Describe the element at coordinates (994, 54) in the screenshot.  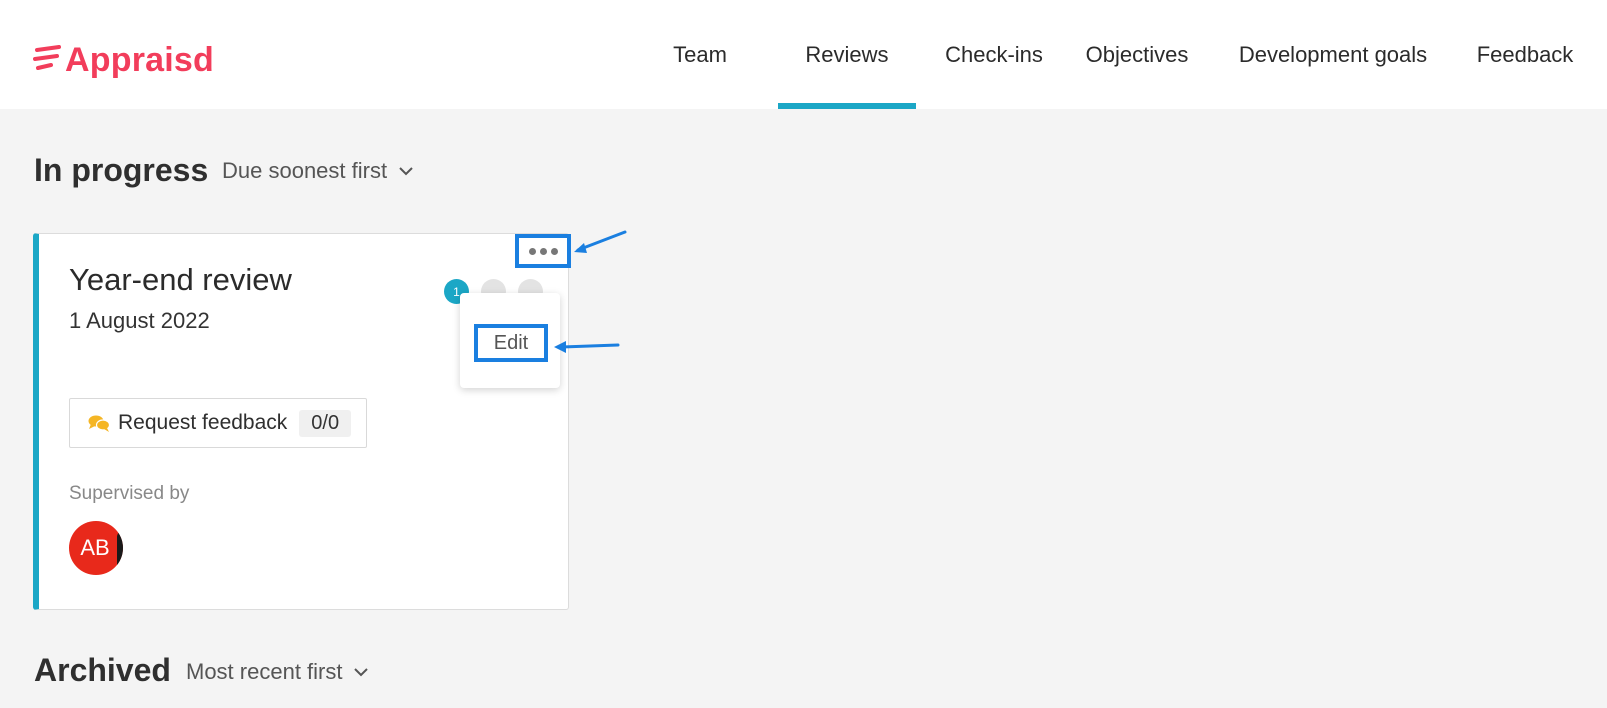
I see `nav-item-check-ins: Check-ins` at that location.